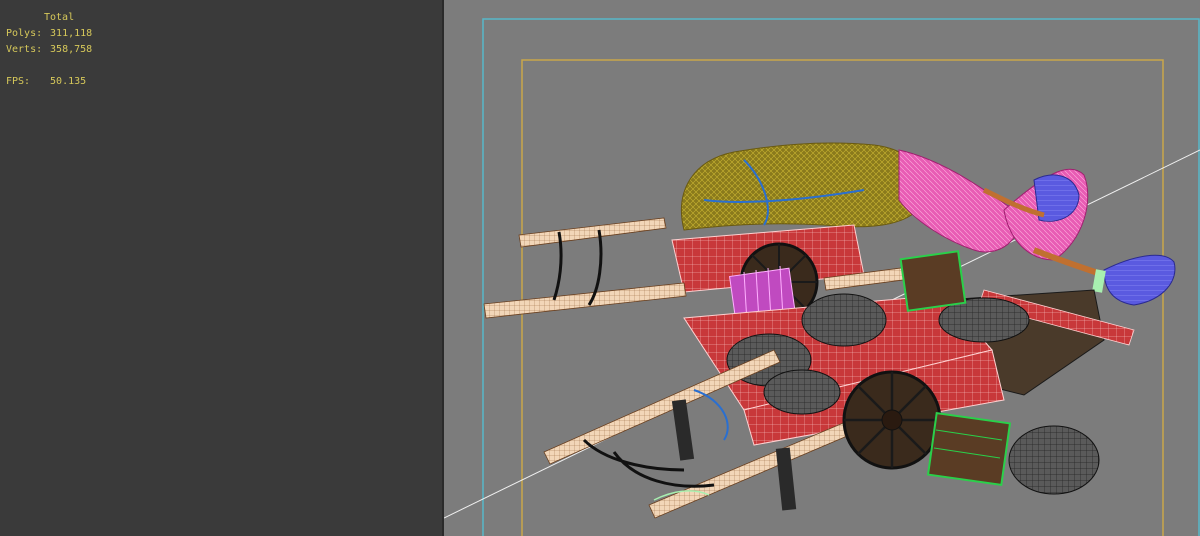 Image resolution: width=1200 pixels, height=536 pixels. What do you see at coordinates (592, 232) in the screenshot?
I see `rear-pole-upper` at bounding box center [592, 232].